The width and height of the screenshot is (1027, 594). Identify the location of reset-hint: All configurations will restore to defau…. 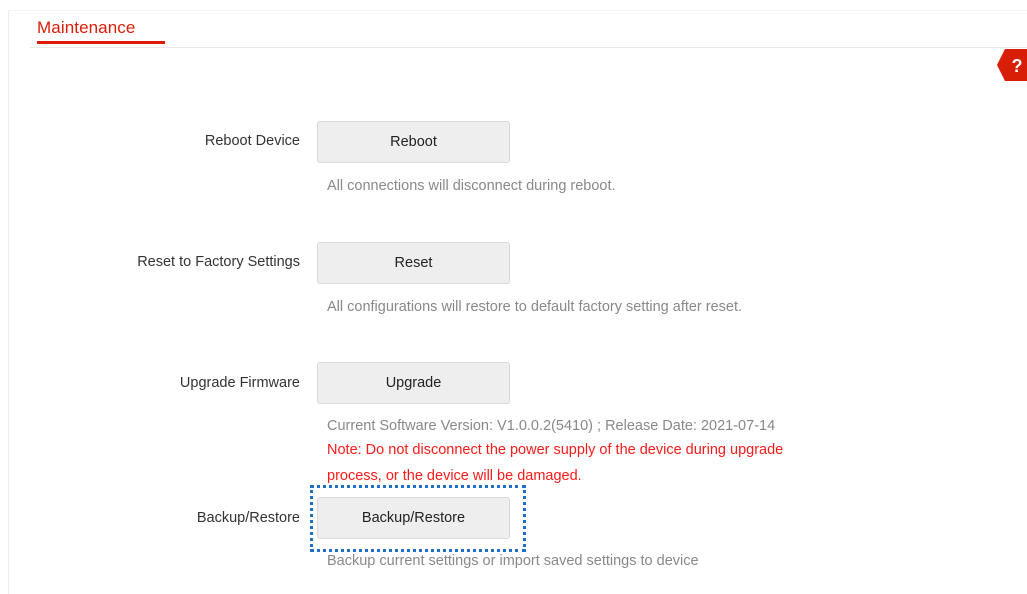
(535, 307).